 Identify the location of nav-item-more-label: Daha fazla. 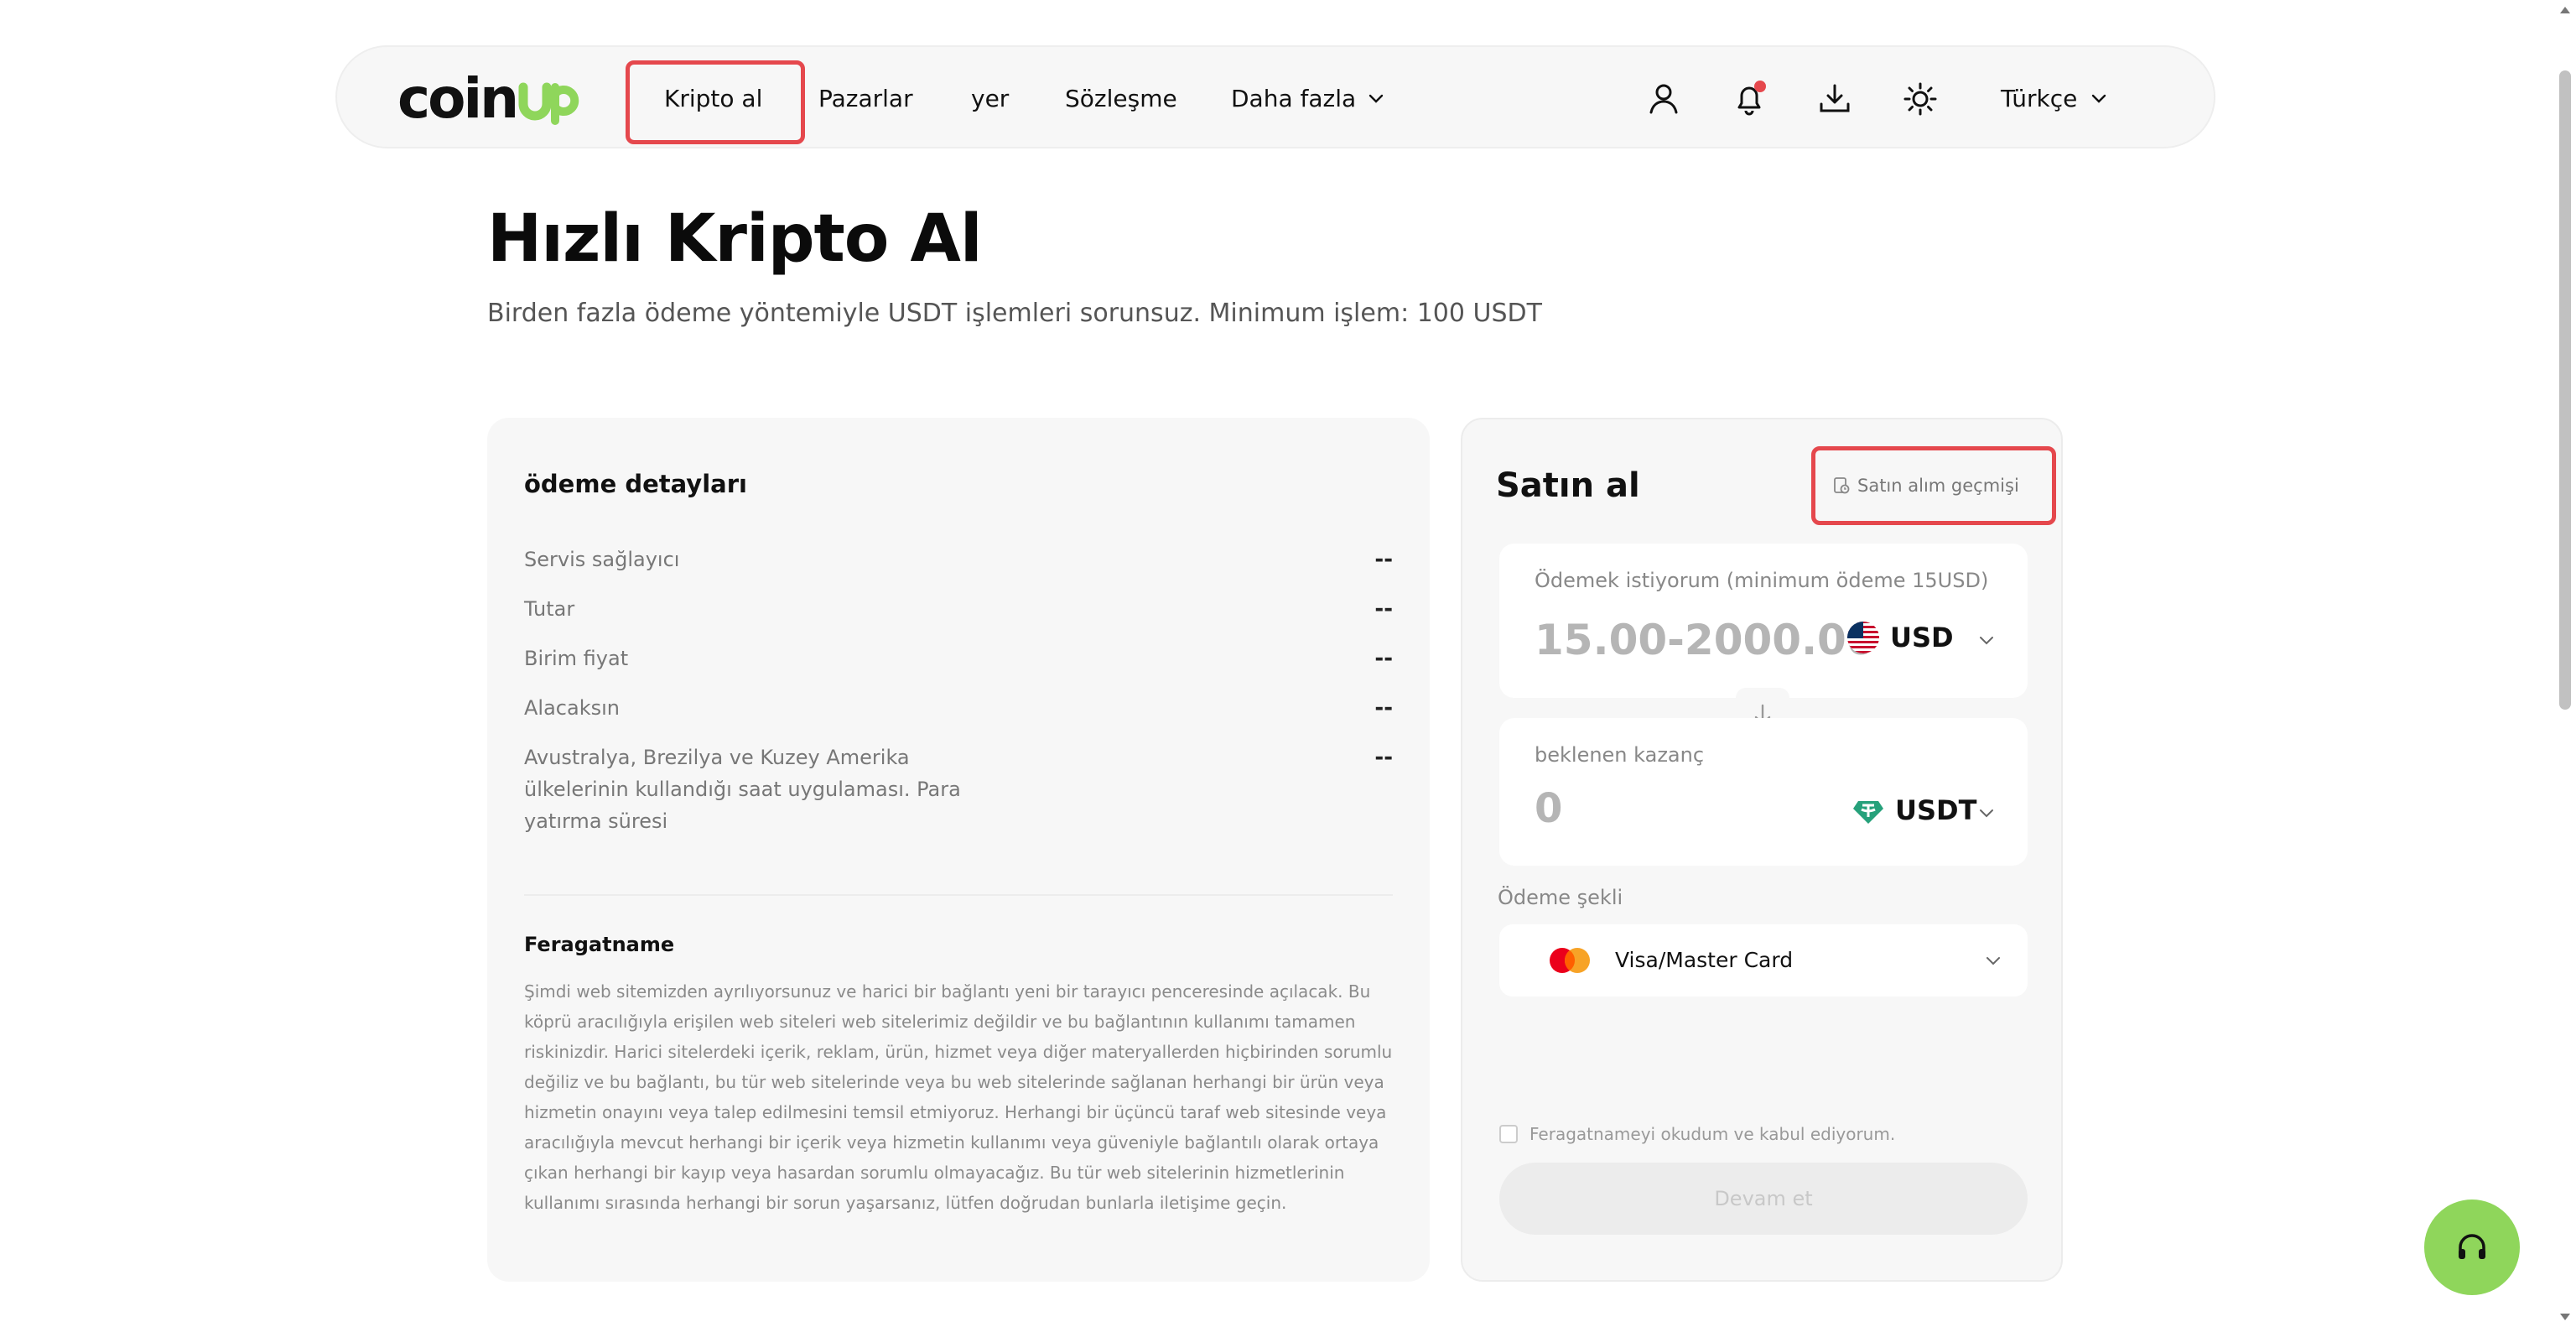
(1294, 98).